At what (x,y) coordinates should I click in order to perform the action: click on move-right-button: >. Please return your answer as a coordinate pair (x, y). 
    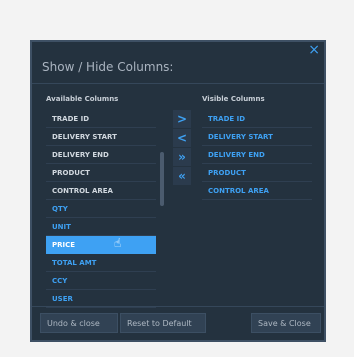
    Looking at the image, I should click on (182, 119).